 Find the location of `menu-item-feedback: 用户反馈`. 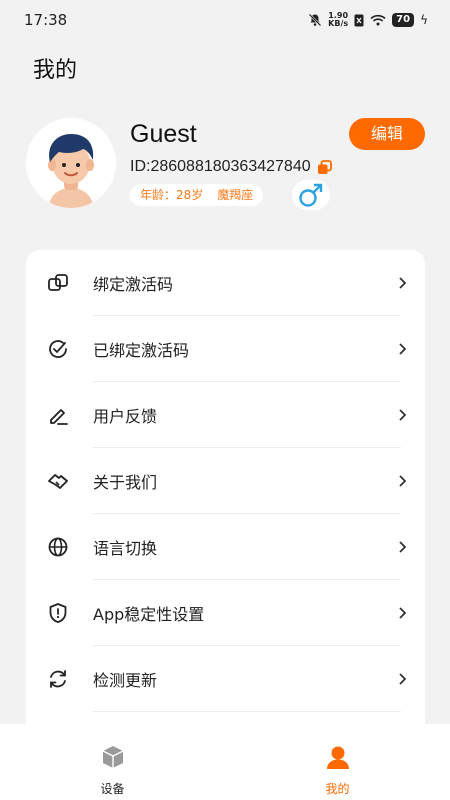

menu-item-feedback: 用户反馈 is located at coordinates (225, 415).